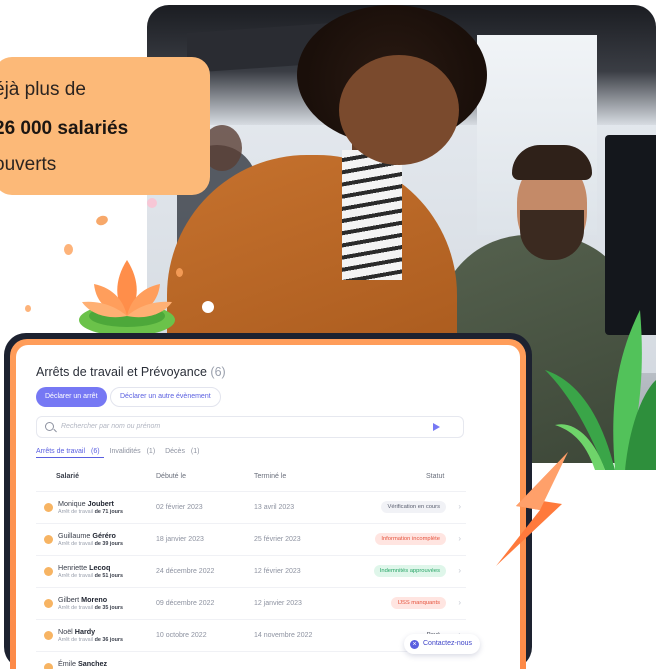 This screenshot has height=669, width=656. Describe the element at coordinates (436, 427) in the screenshot. I see `send-icon` at that location.